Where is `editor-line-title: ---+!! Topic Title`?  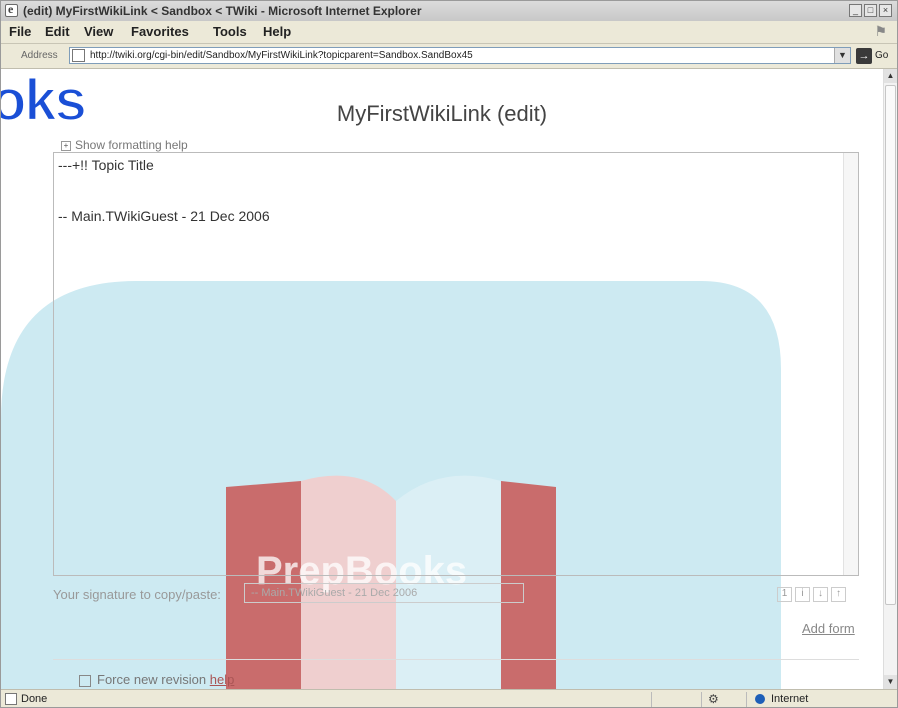
editor-line-title: ---+!! Topic Title is located at coordinates (106, 165).